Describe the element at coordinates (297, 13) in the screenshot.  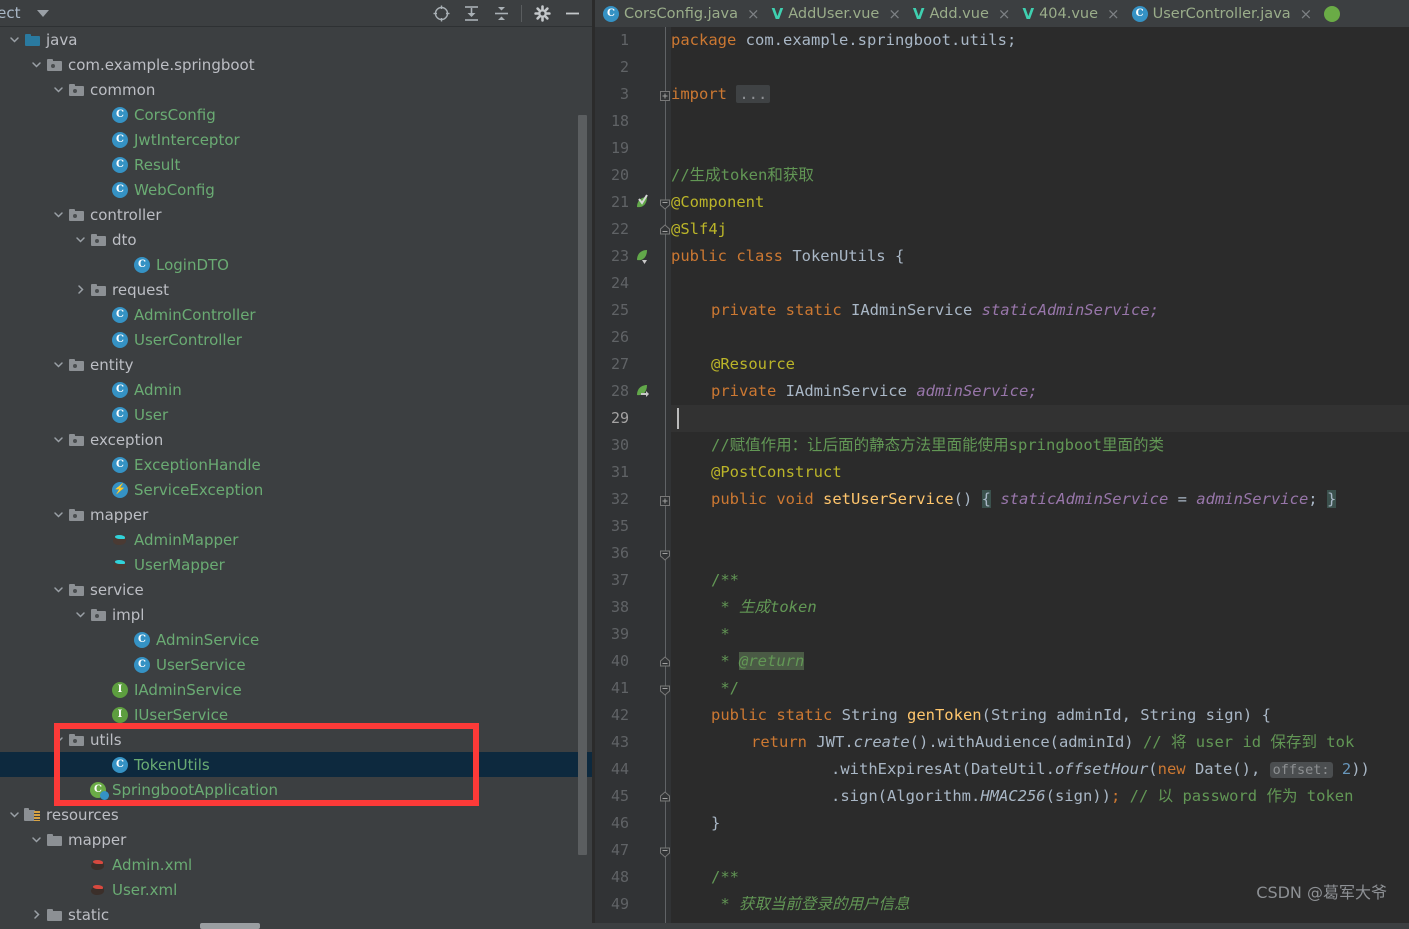
I see `project-toolwindow-header: roject` at that location.